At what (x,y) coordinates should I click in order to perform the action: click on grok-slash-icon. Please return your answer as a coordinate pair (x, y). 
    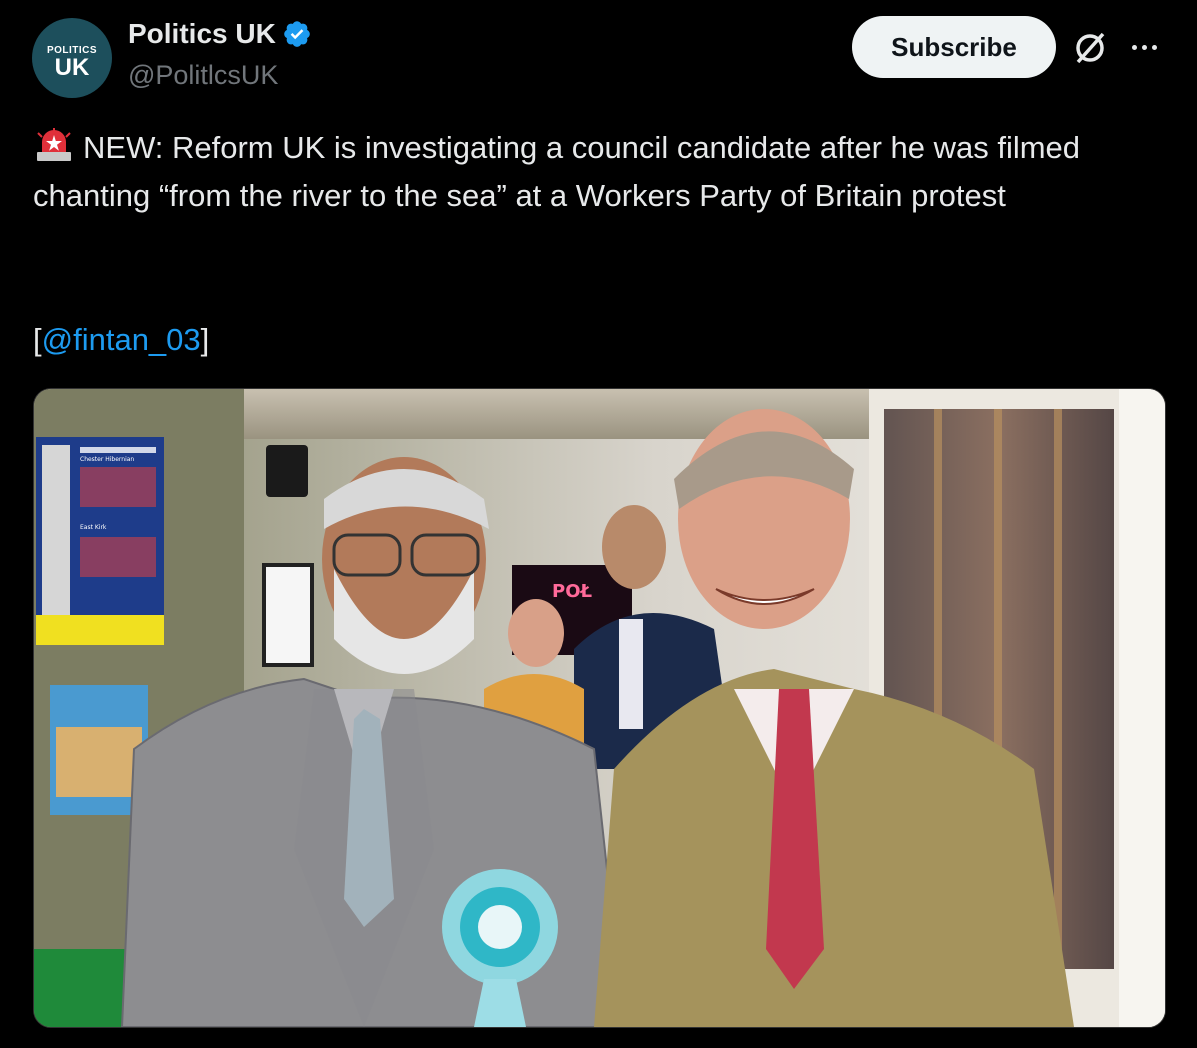
    Looking at the image, I should click on (1090, 48).